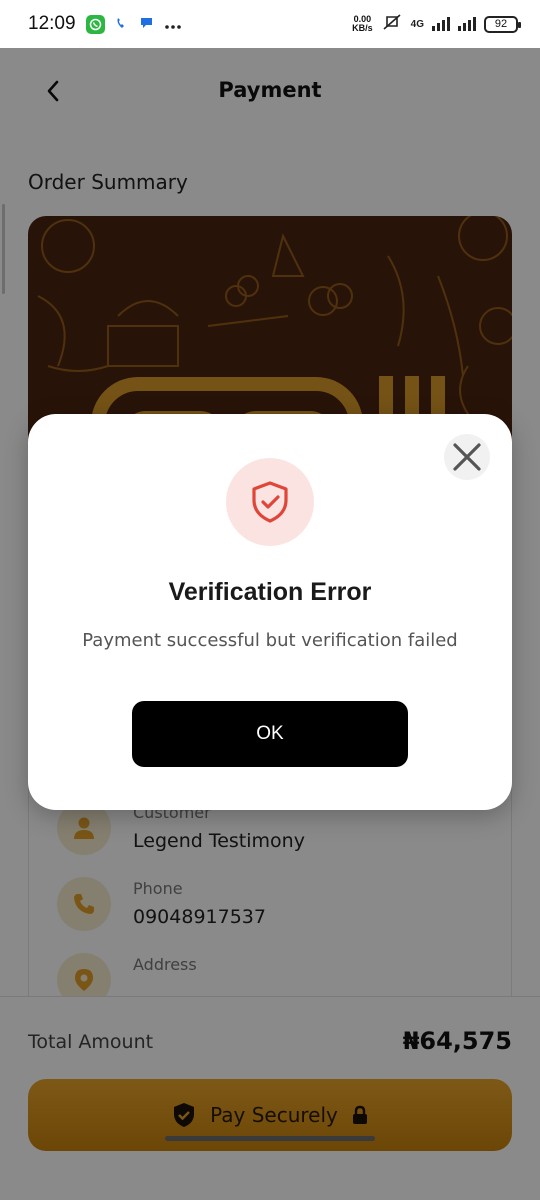 This screenshot has width=540, height=1200. What do you see at coordinates (270, 1138) in the screenshot?
I see `home-indicator` at bounding box center [270, 1138].